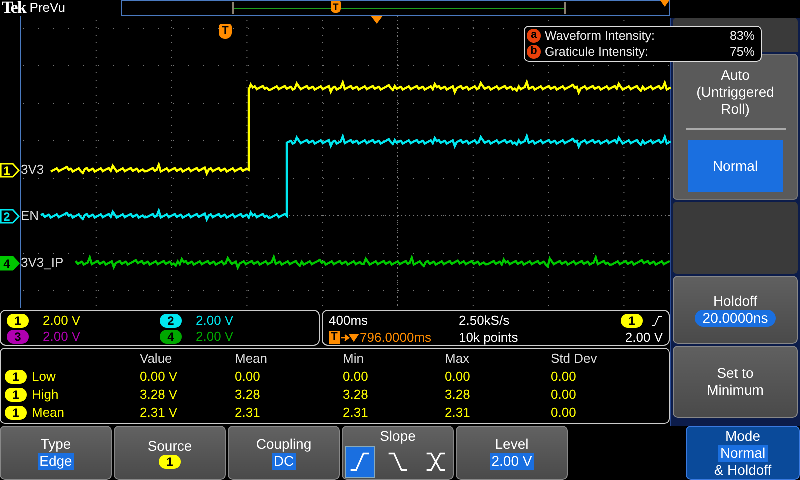  I want to click on button-label: Slope, so click(398, 436).